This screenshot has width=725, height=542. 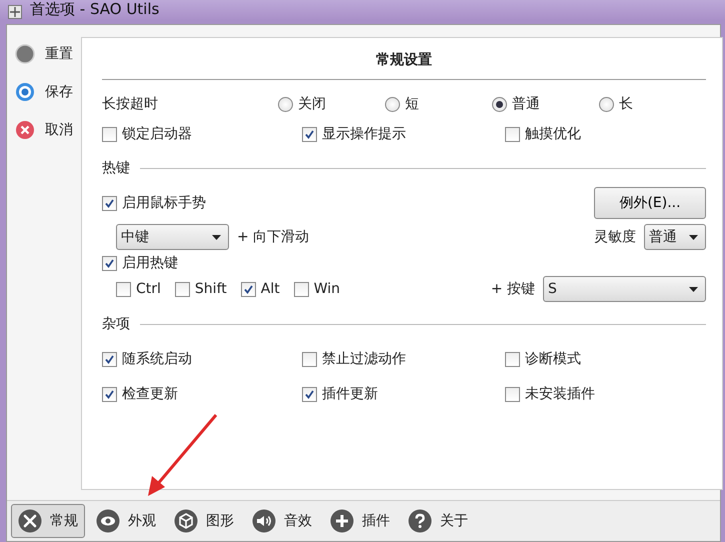 I want to click on option-label: 长按超时, so click(x=130, y=104).